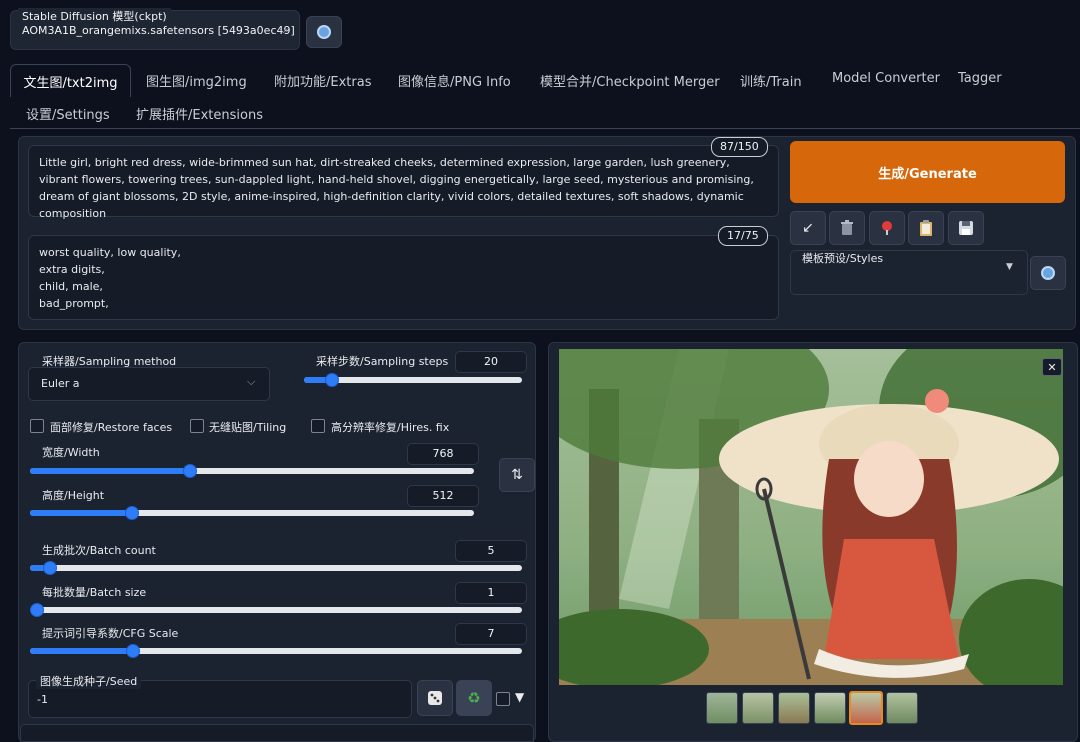 Image resolution: width=1080 pixels, height=742 pixels. Describe the element at coordinates (73, 495) in the screenshot. I see `height-label: 高度/Height` at that location.